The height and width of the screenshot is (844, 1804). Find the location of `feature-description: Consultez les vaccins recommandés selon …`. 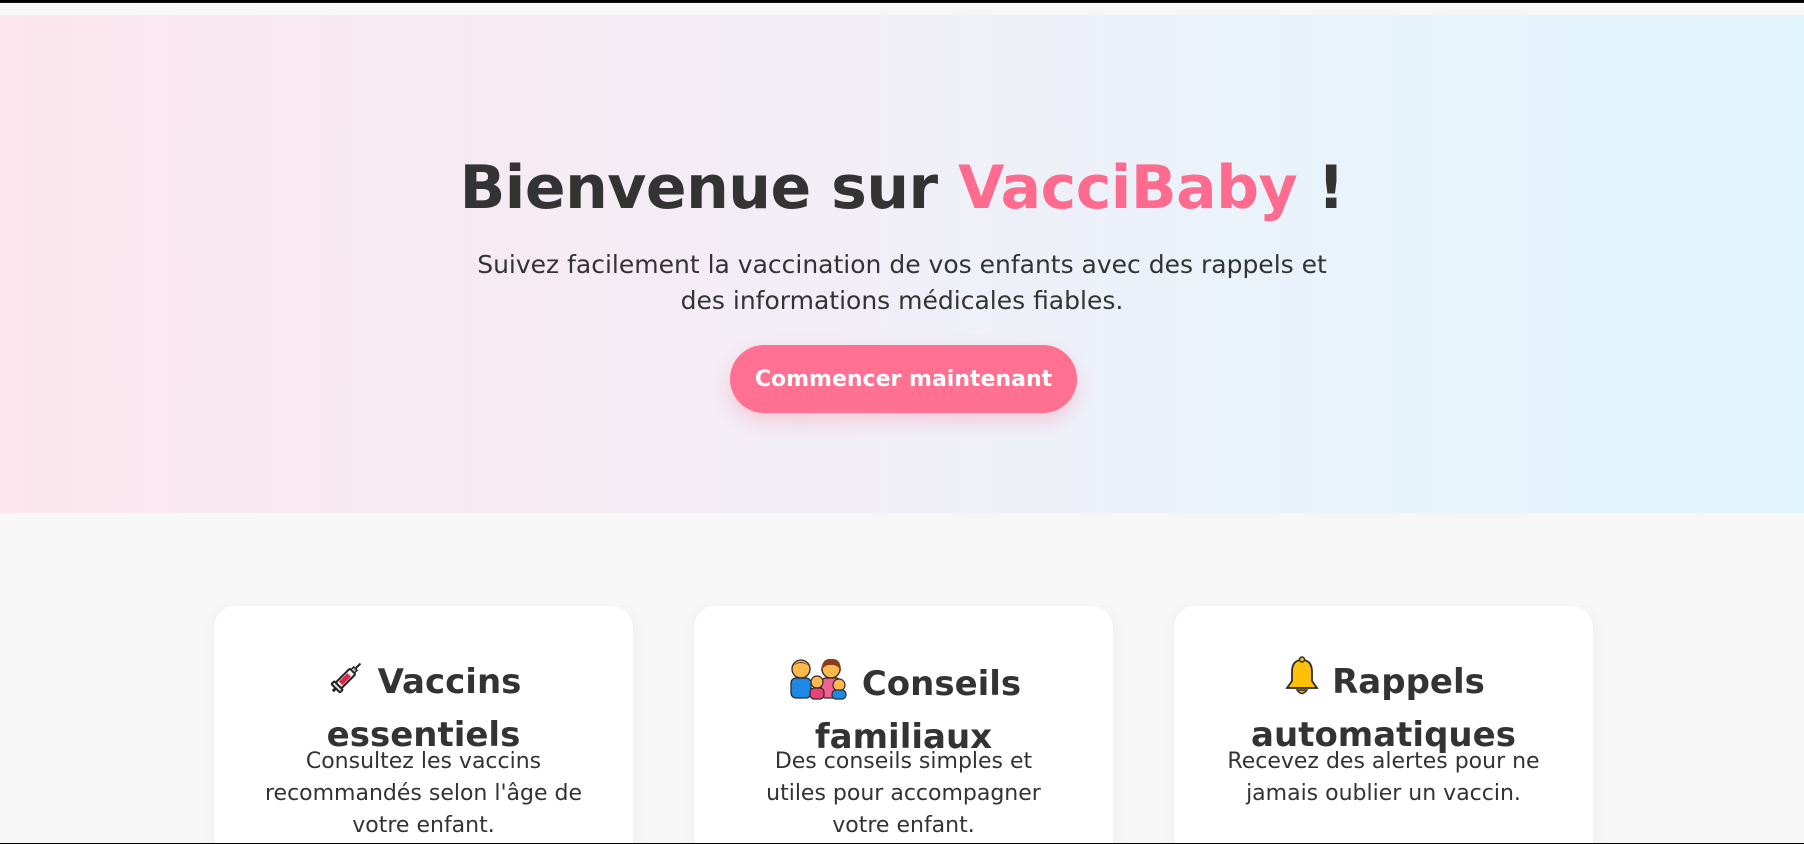

feature-description: Consultez les vaccins recommandés selon … is located at coordinates (423, 793).